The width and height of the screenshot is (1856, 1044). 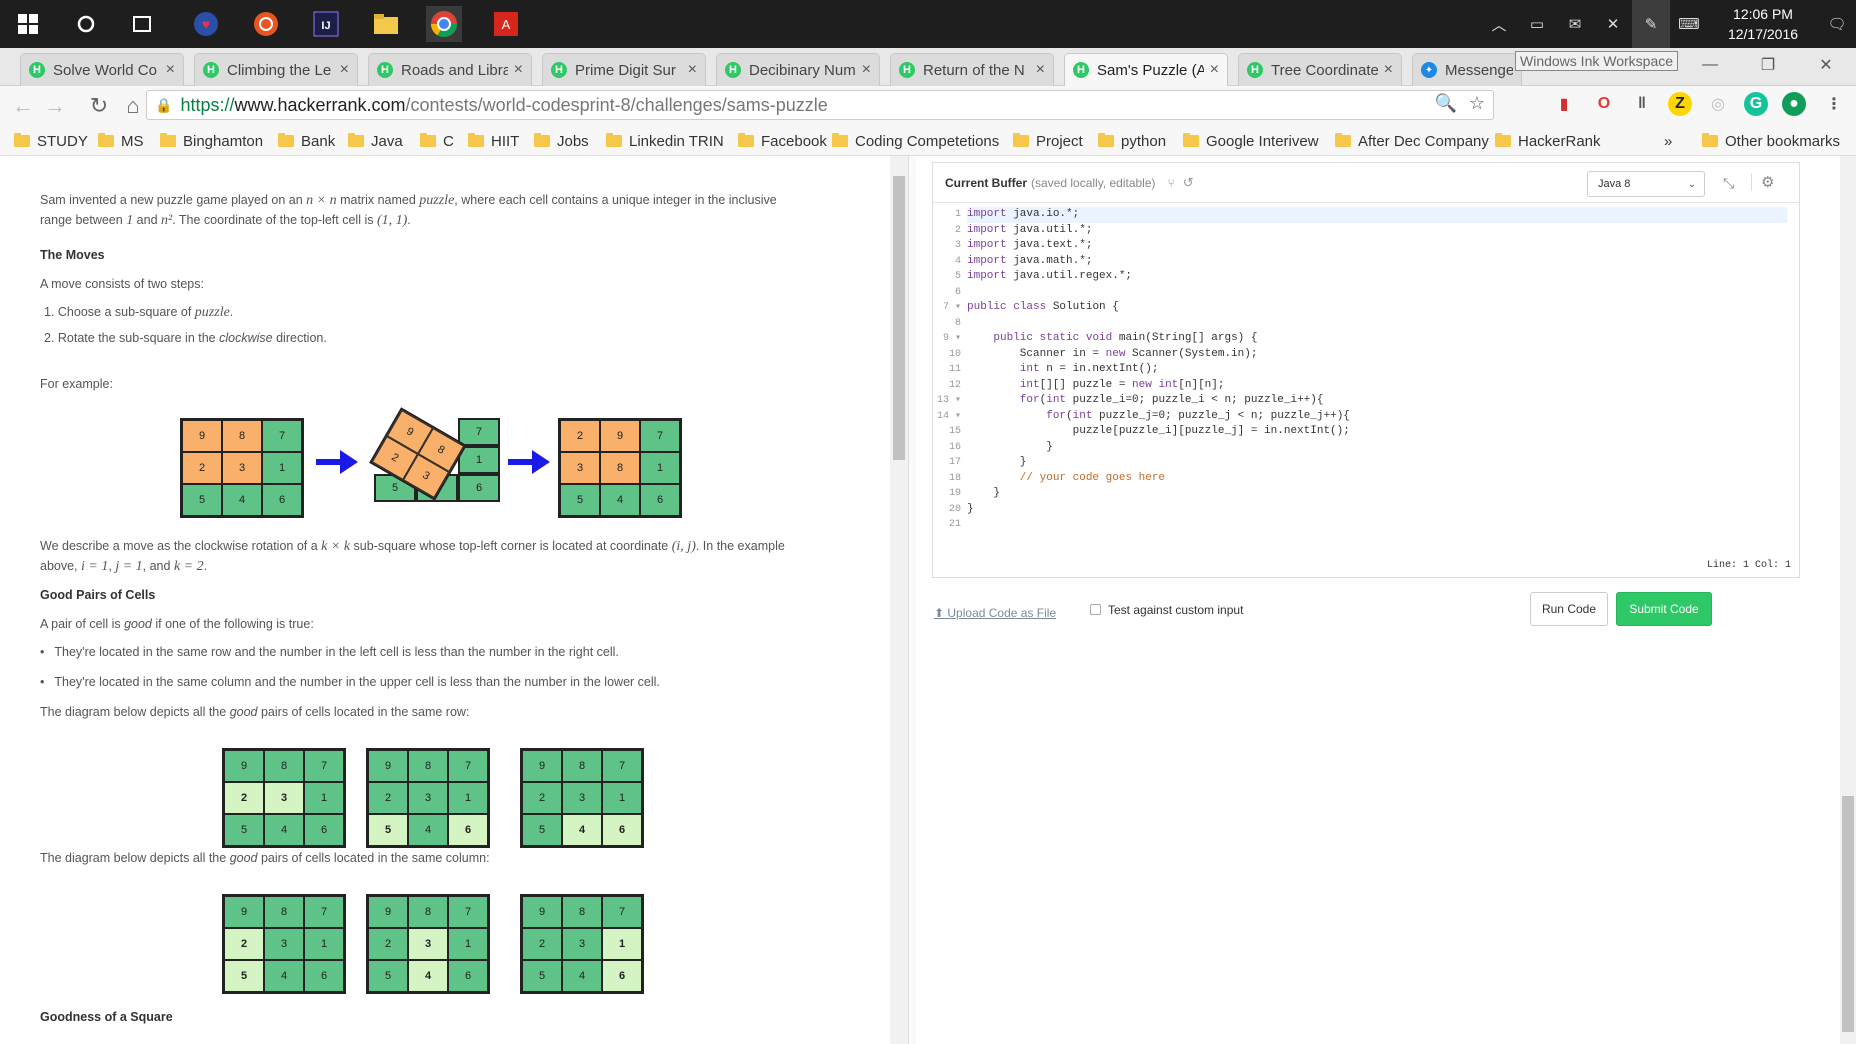 What do you see at coordinates (211, 141) in the screenshot?
I see `bookmark-item: Binghamton` at bounding box center [211, 141].